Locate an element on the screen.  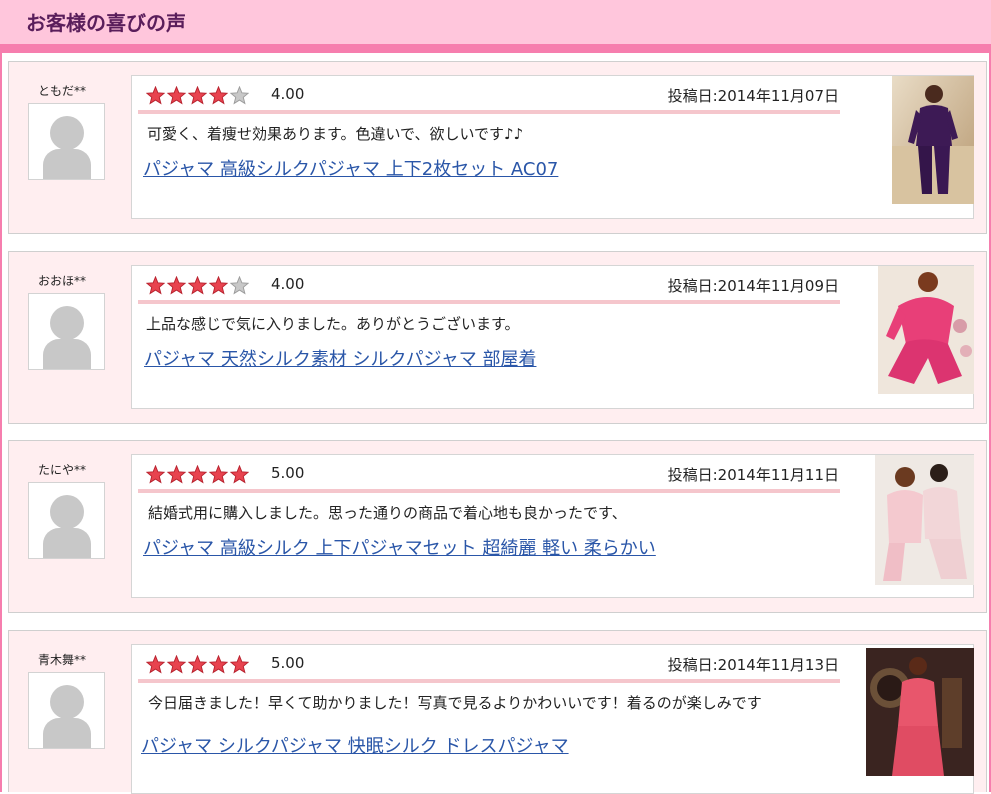
review-comment: 上品な感じで気に入りました。ありがとうございます。 is located at coordinates (333, 324).